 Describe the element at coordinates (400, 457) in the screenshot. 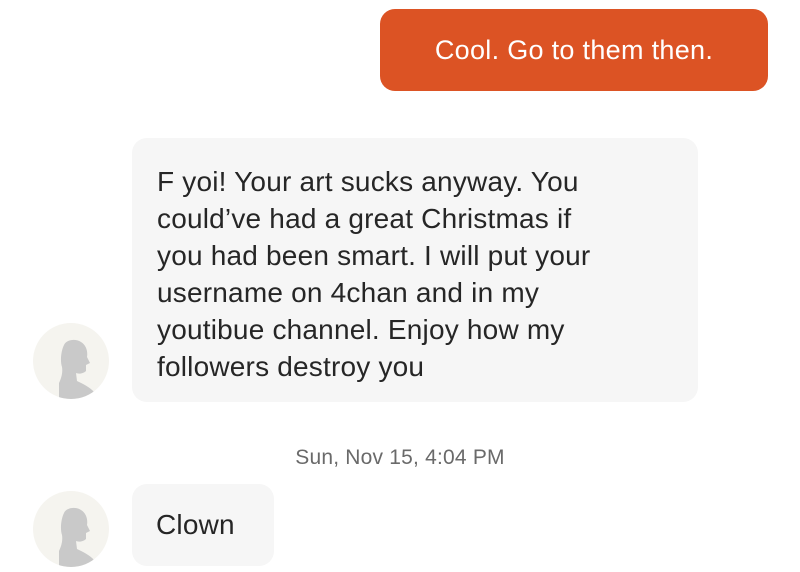

I see `message-timestamp: Sun, Nov 15, 4:04 PM` at that location.